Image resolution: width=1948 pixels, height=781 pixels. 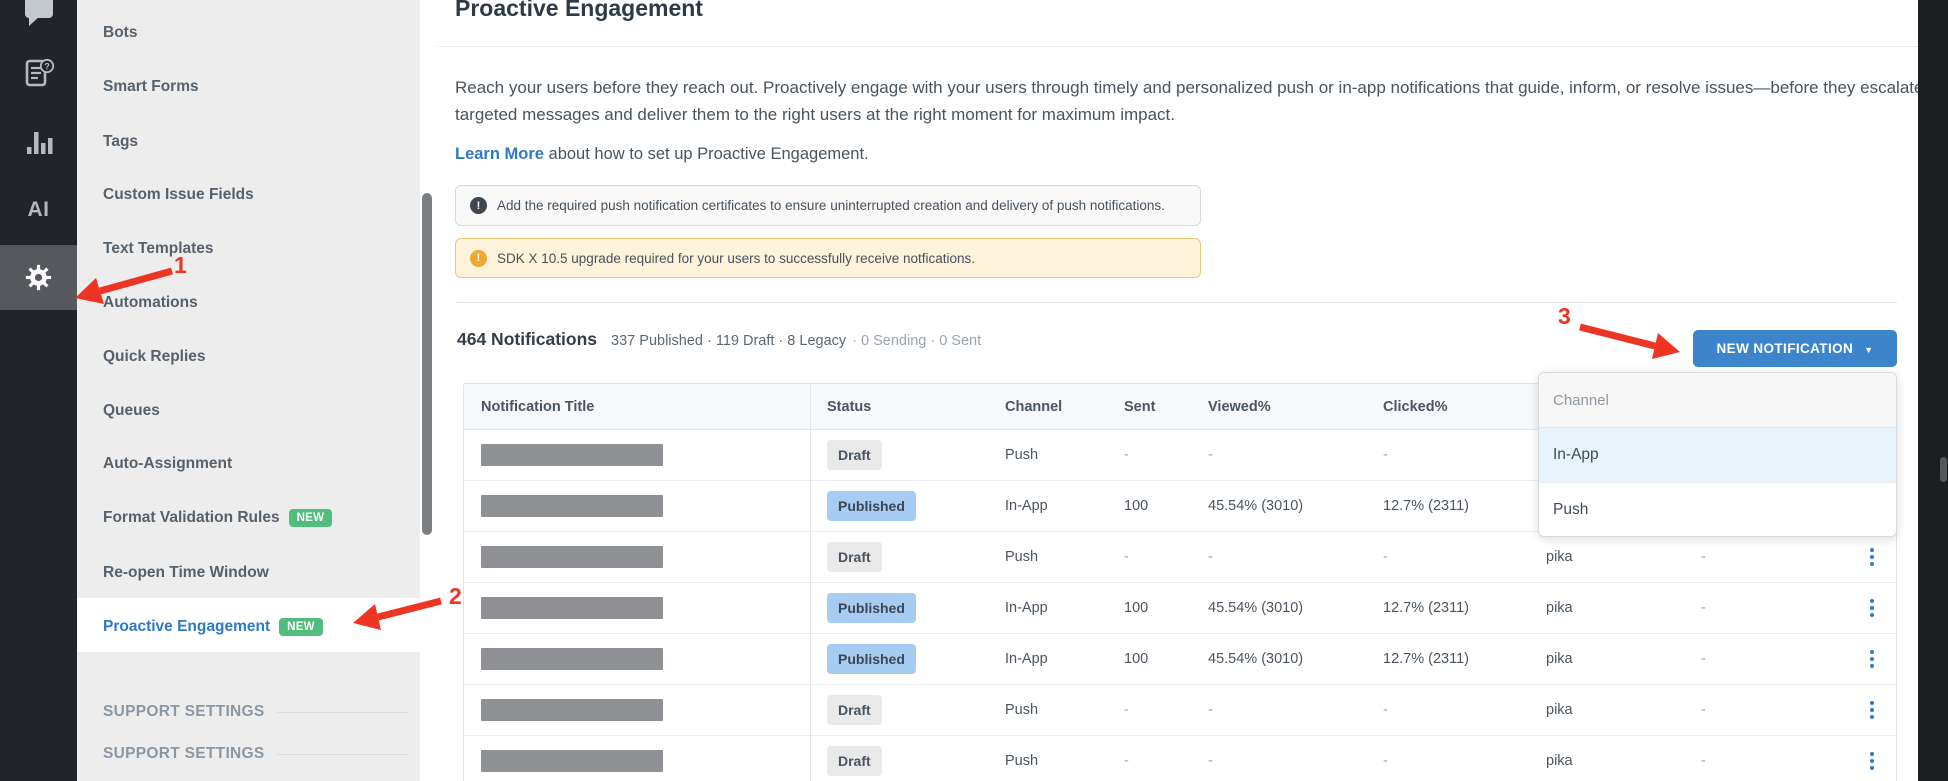 I want to click on faq-doc-glyph: ?, so click(x=39, y=72).